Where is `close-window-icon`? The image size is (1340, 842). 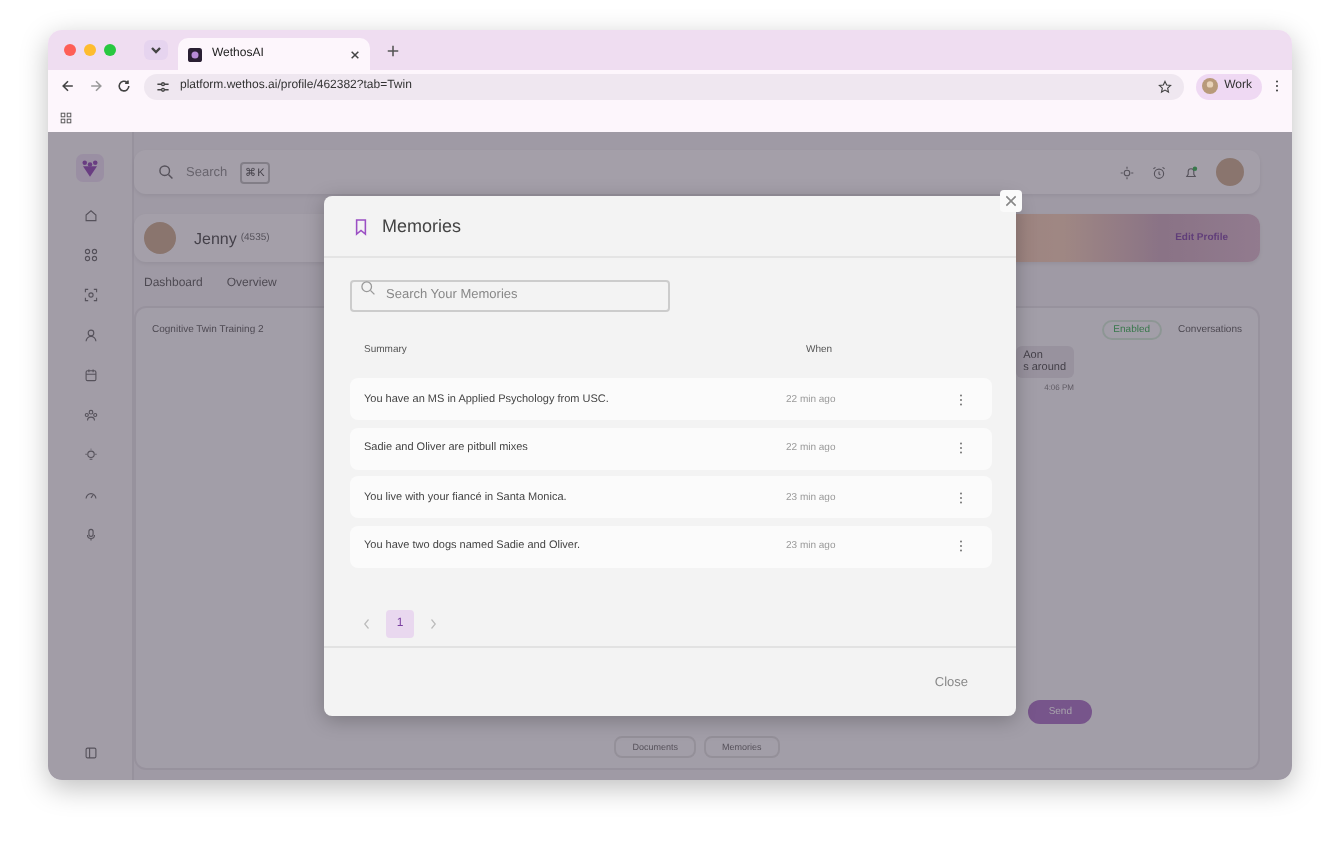 close-window-icon is located at coordinates (70, 50).